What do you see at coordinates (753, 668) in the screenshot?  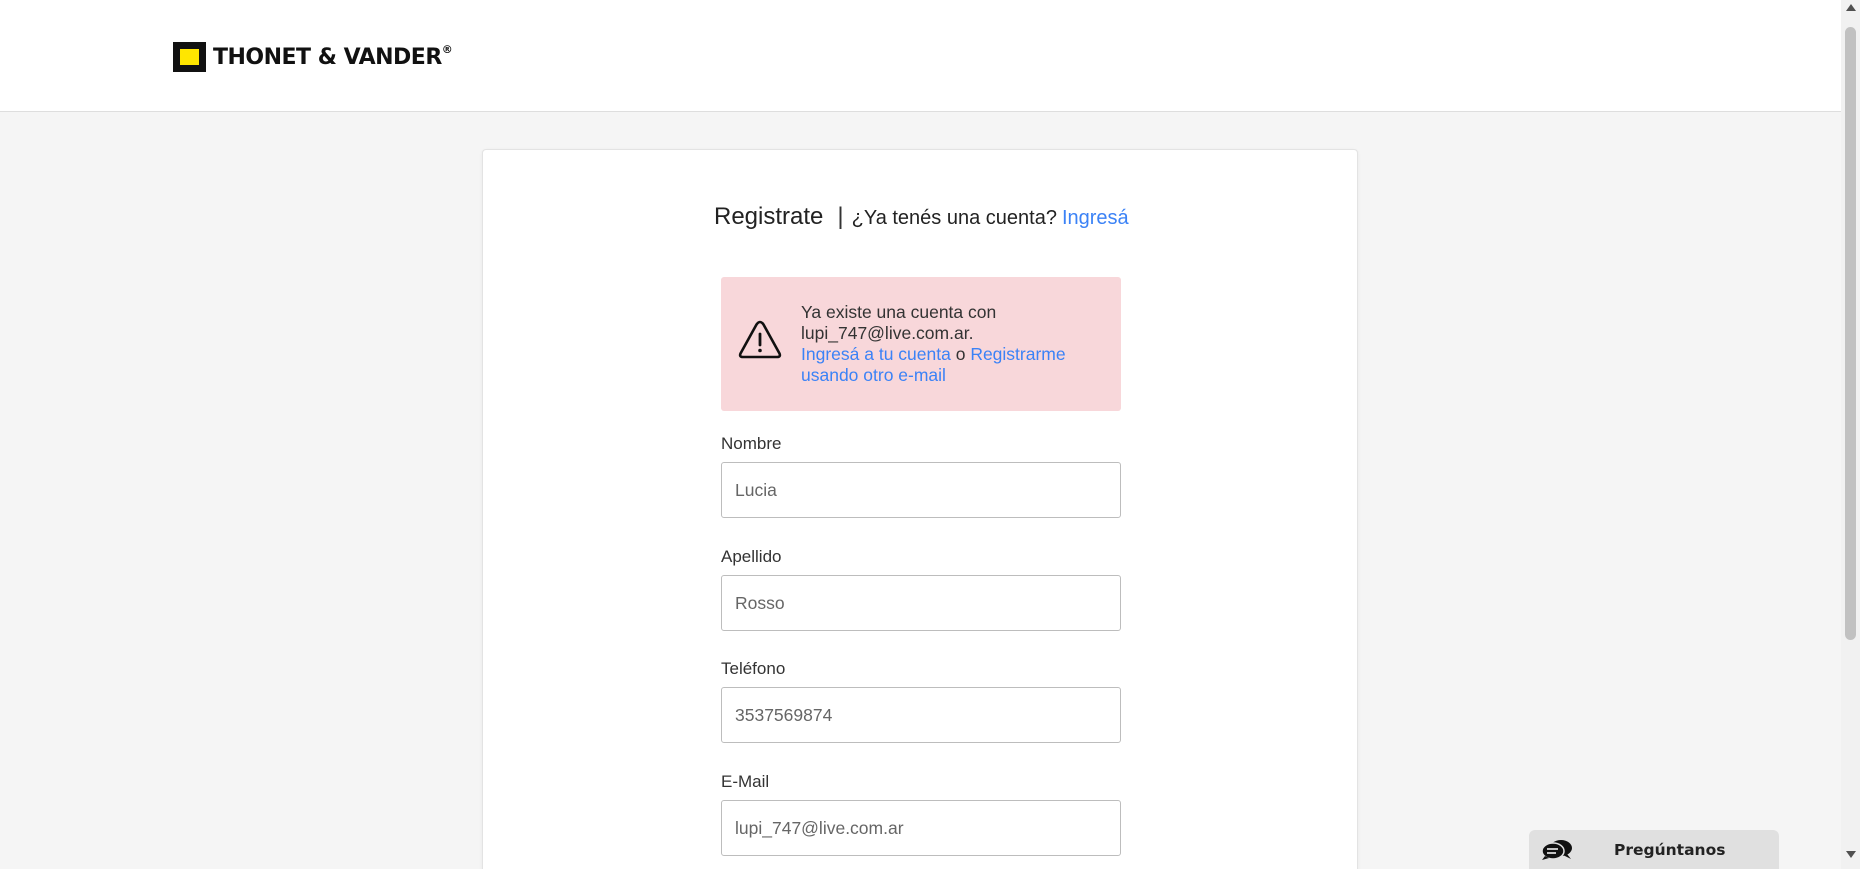 I see `telefono-label: Teléfono` at bounding box center [753, 668].